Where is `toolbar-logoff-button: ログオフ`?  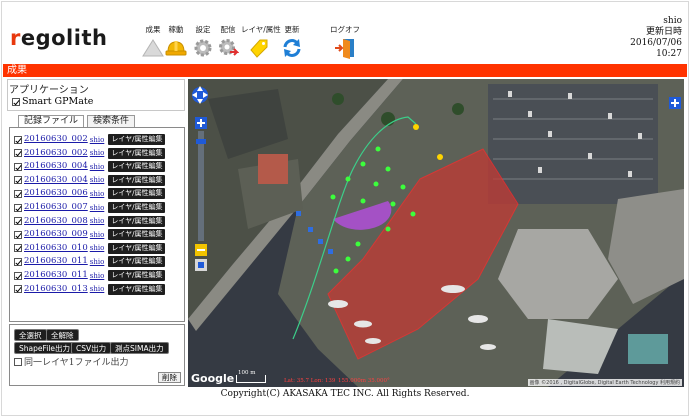
toolbar-logoff-button: ログオフ is located at coordinates (345, 41).